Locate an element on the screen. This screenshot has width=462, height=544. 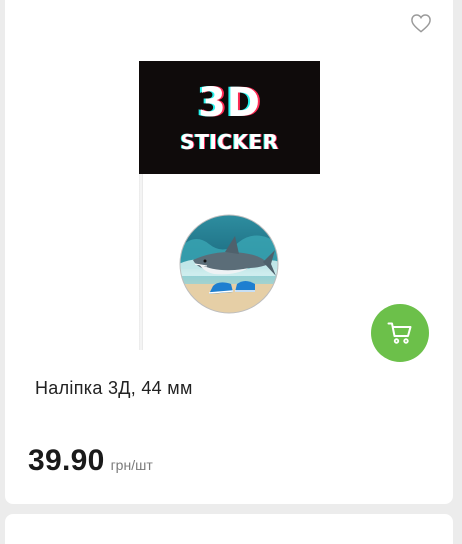
flag-line-2: STICKER is located at coordinates (229, 141).